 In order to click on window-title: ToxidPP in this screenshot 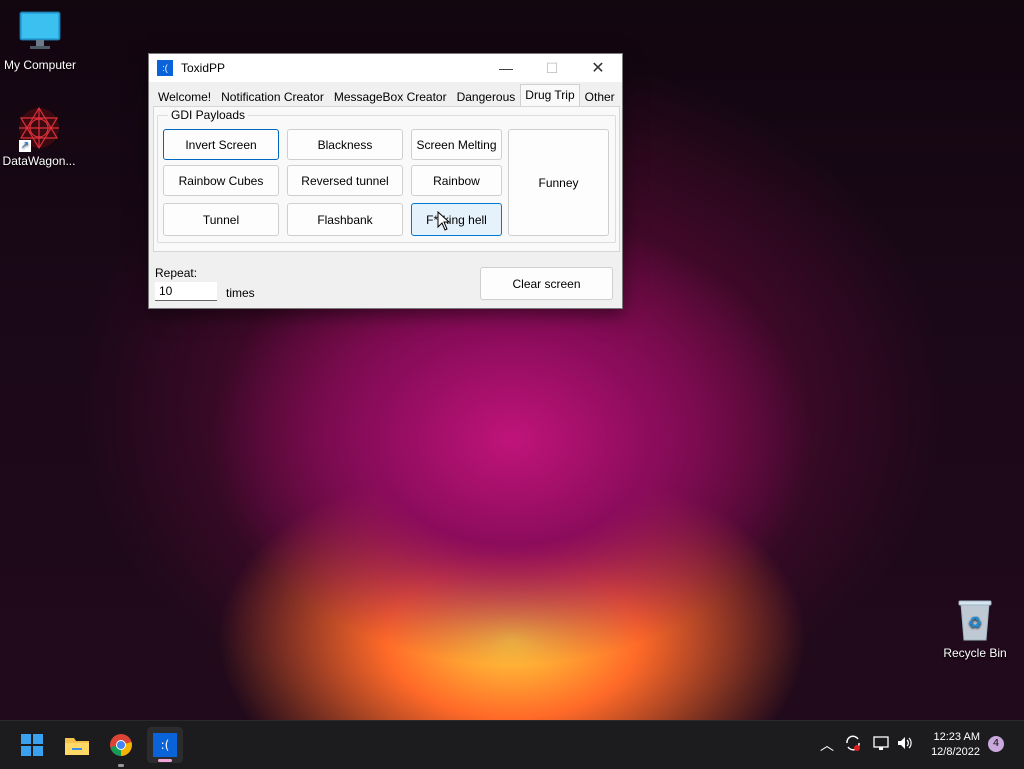, I will do `click(203, 68)`.